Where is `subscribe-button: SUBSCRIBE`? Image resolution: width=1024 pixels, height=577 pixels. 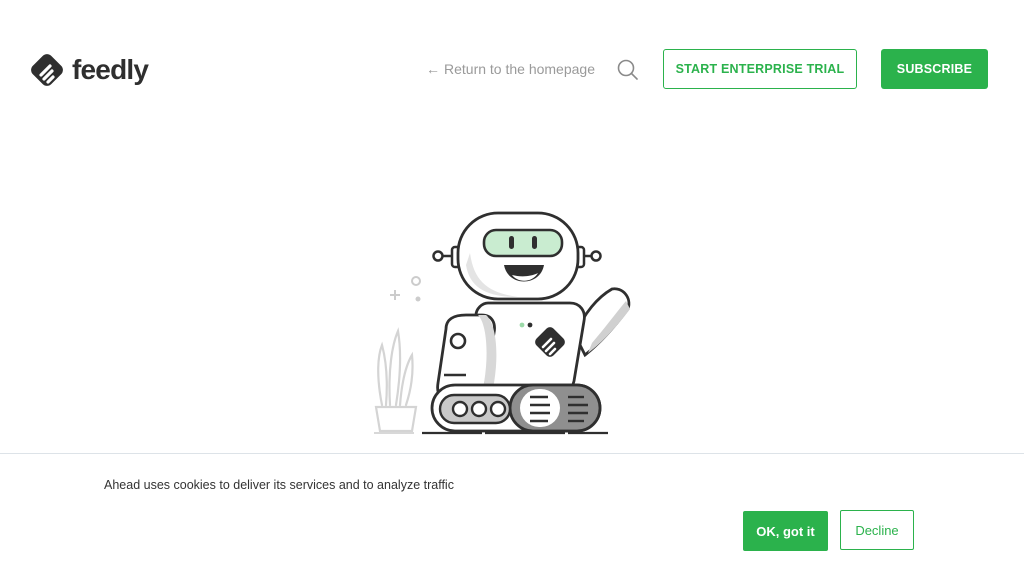 subscribe-button: SUBSCRIBE is located at coordinates (934, 69).